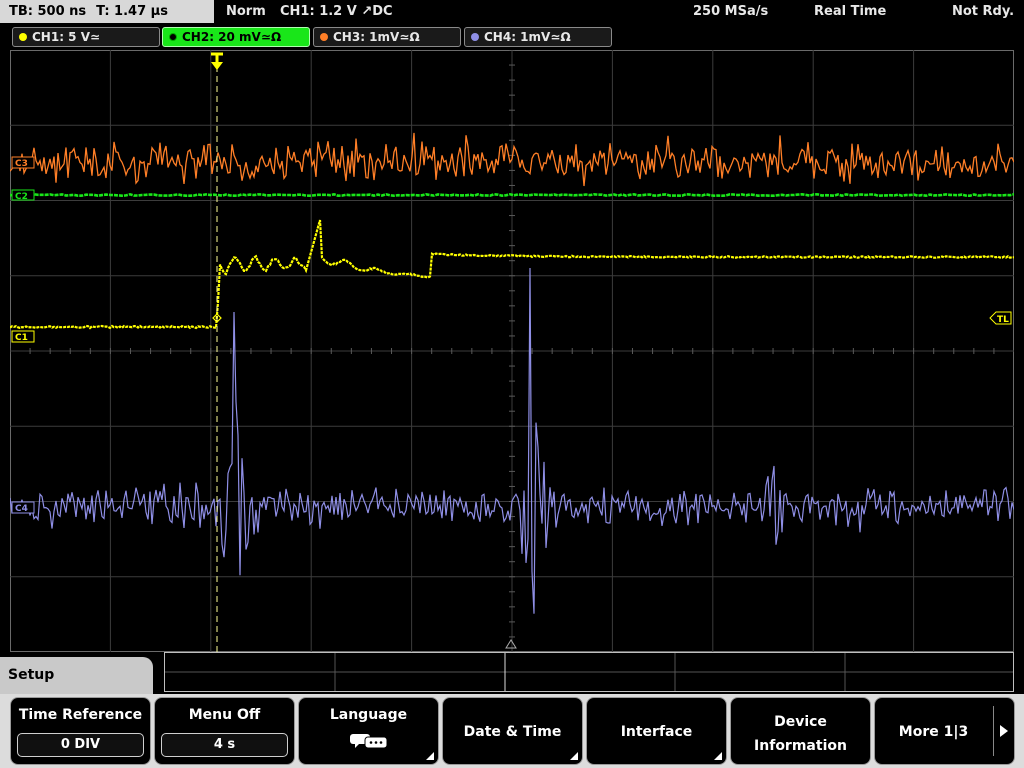 This screenshot has height=768, width=1024. I want to click on device-info-label-line2: Information, so click(800, 746).